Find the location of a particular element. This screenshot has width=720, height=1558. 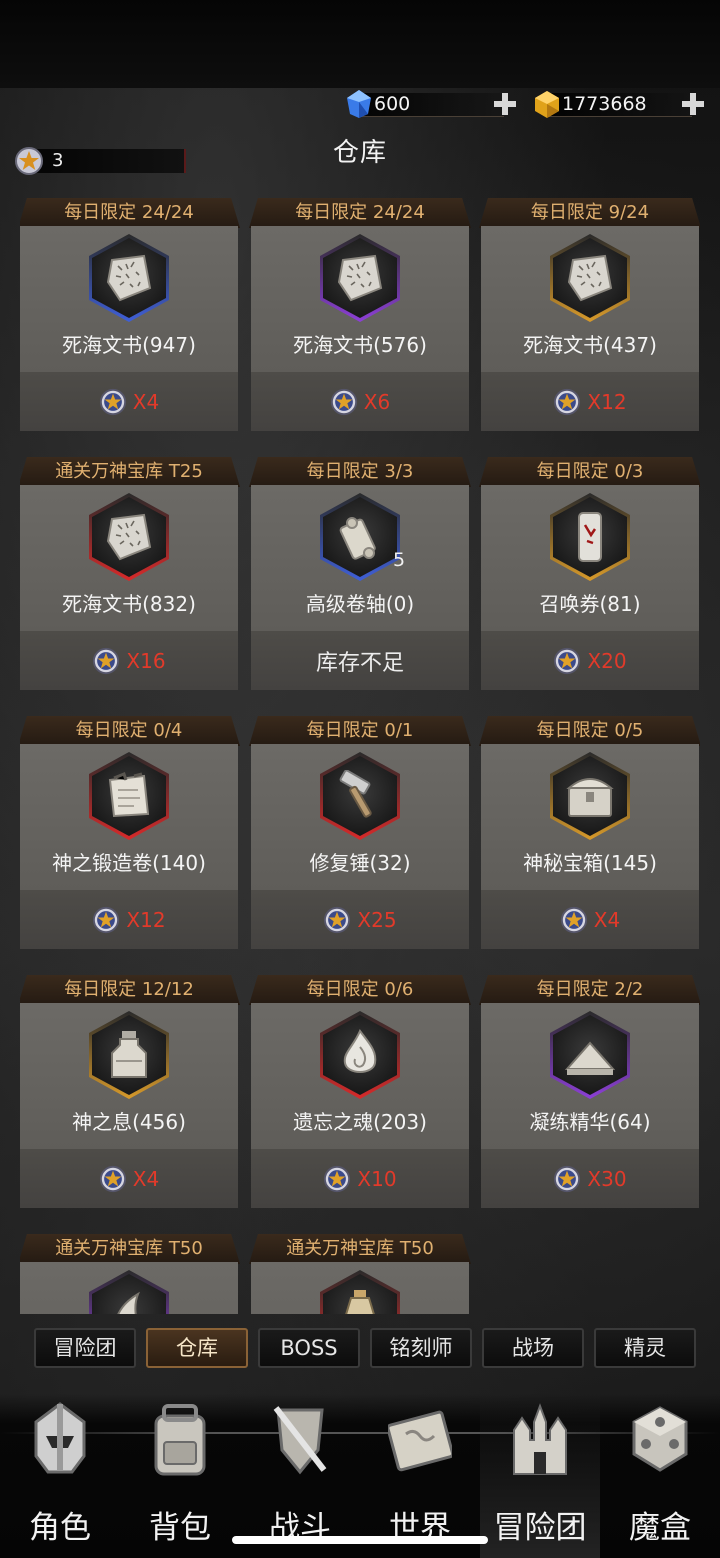

item-price: X16 is located at coordinates (146, 660).